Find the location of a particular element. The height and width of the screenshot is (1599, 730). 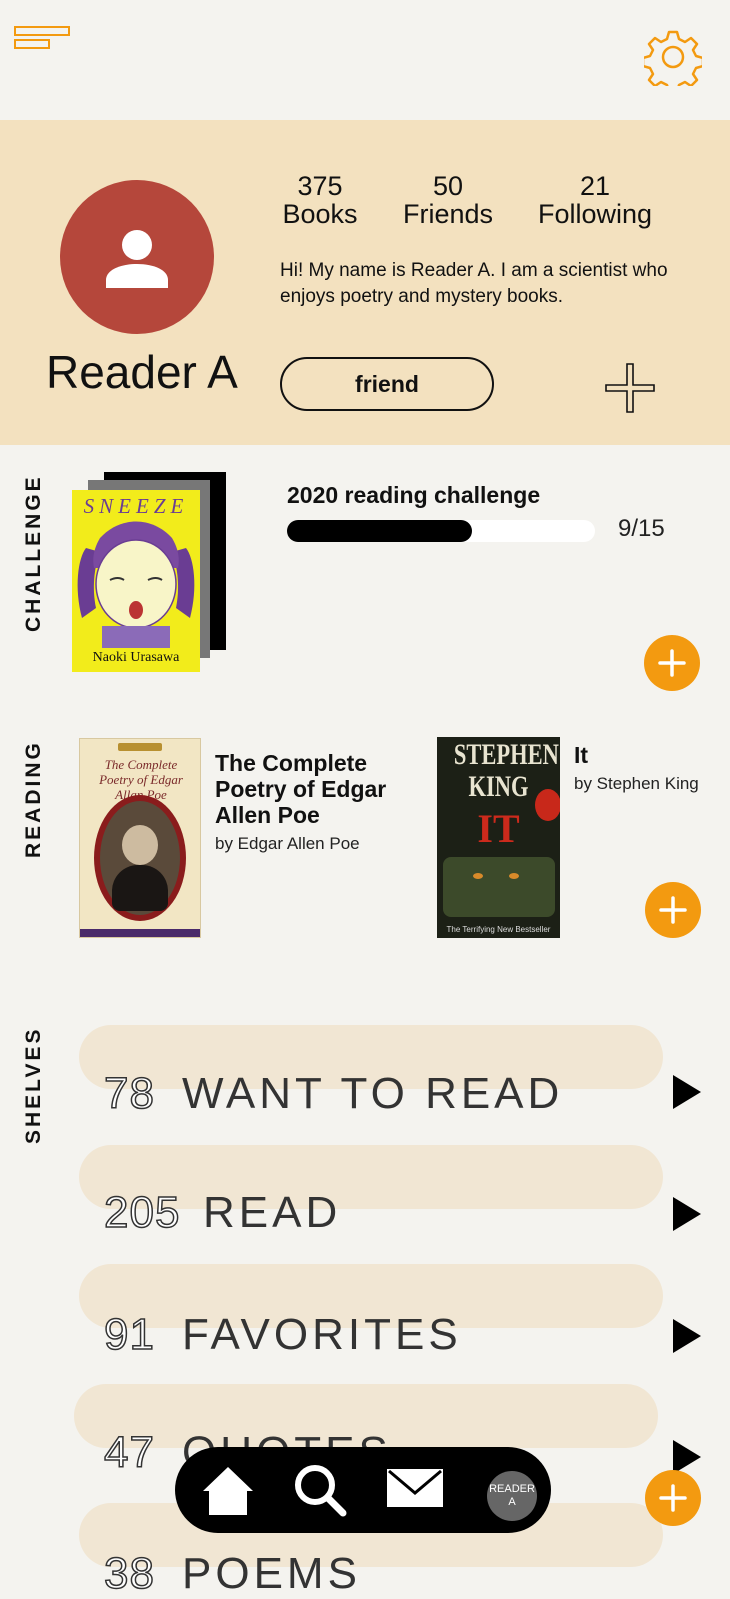

shelf-name: POEMS is located at coordinates (271, 1574).